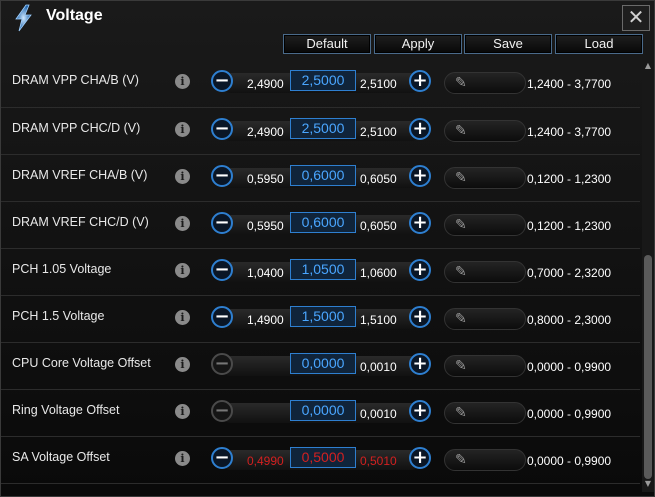  Describe the element at coordinates (418, 44) in the screenshot. I see `apply-button: Apply` at that location.